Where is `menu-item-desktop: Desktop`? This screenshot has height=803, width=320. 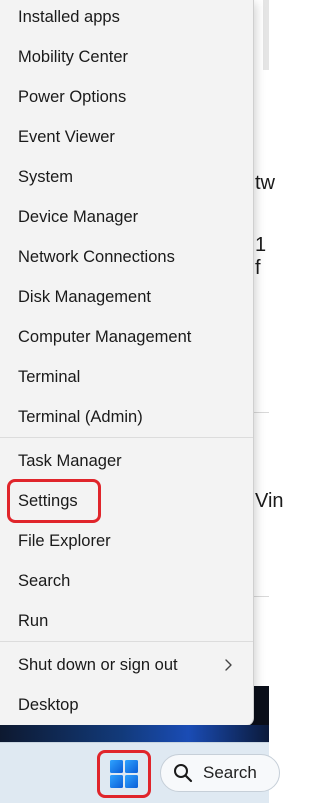 menu-item-desktop: Desktop is located at coordinates (126, 705).